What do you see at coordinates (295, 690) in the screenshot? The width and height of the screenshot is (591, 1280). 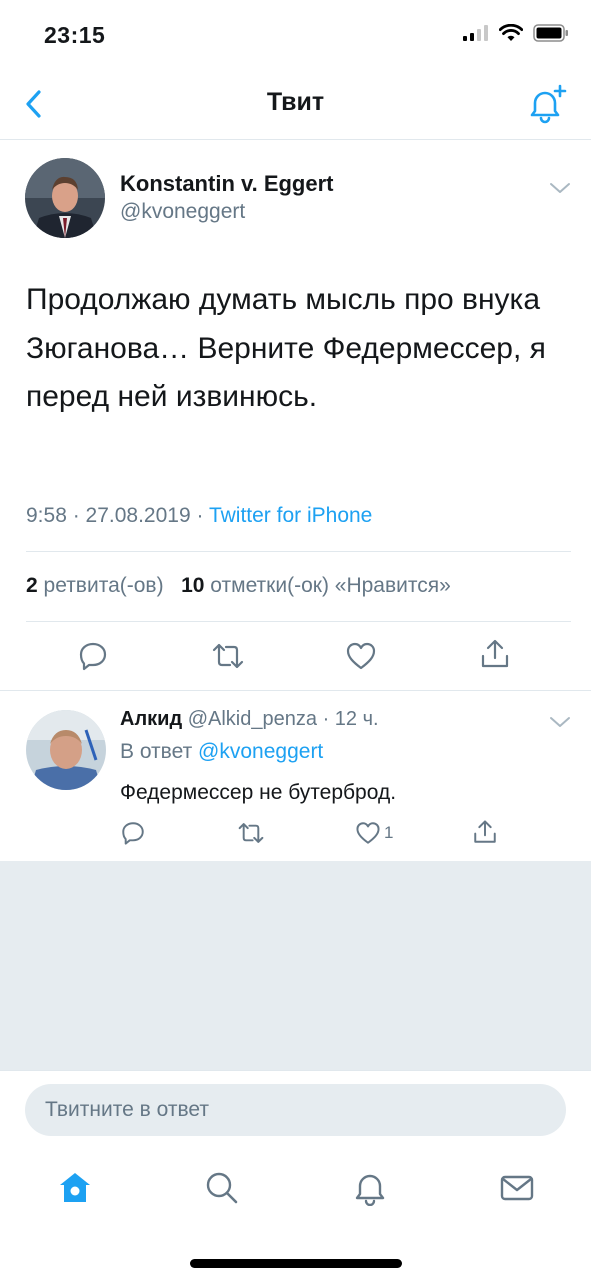 I see `tweet-divider` at bounding box center [295, 690].